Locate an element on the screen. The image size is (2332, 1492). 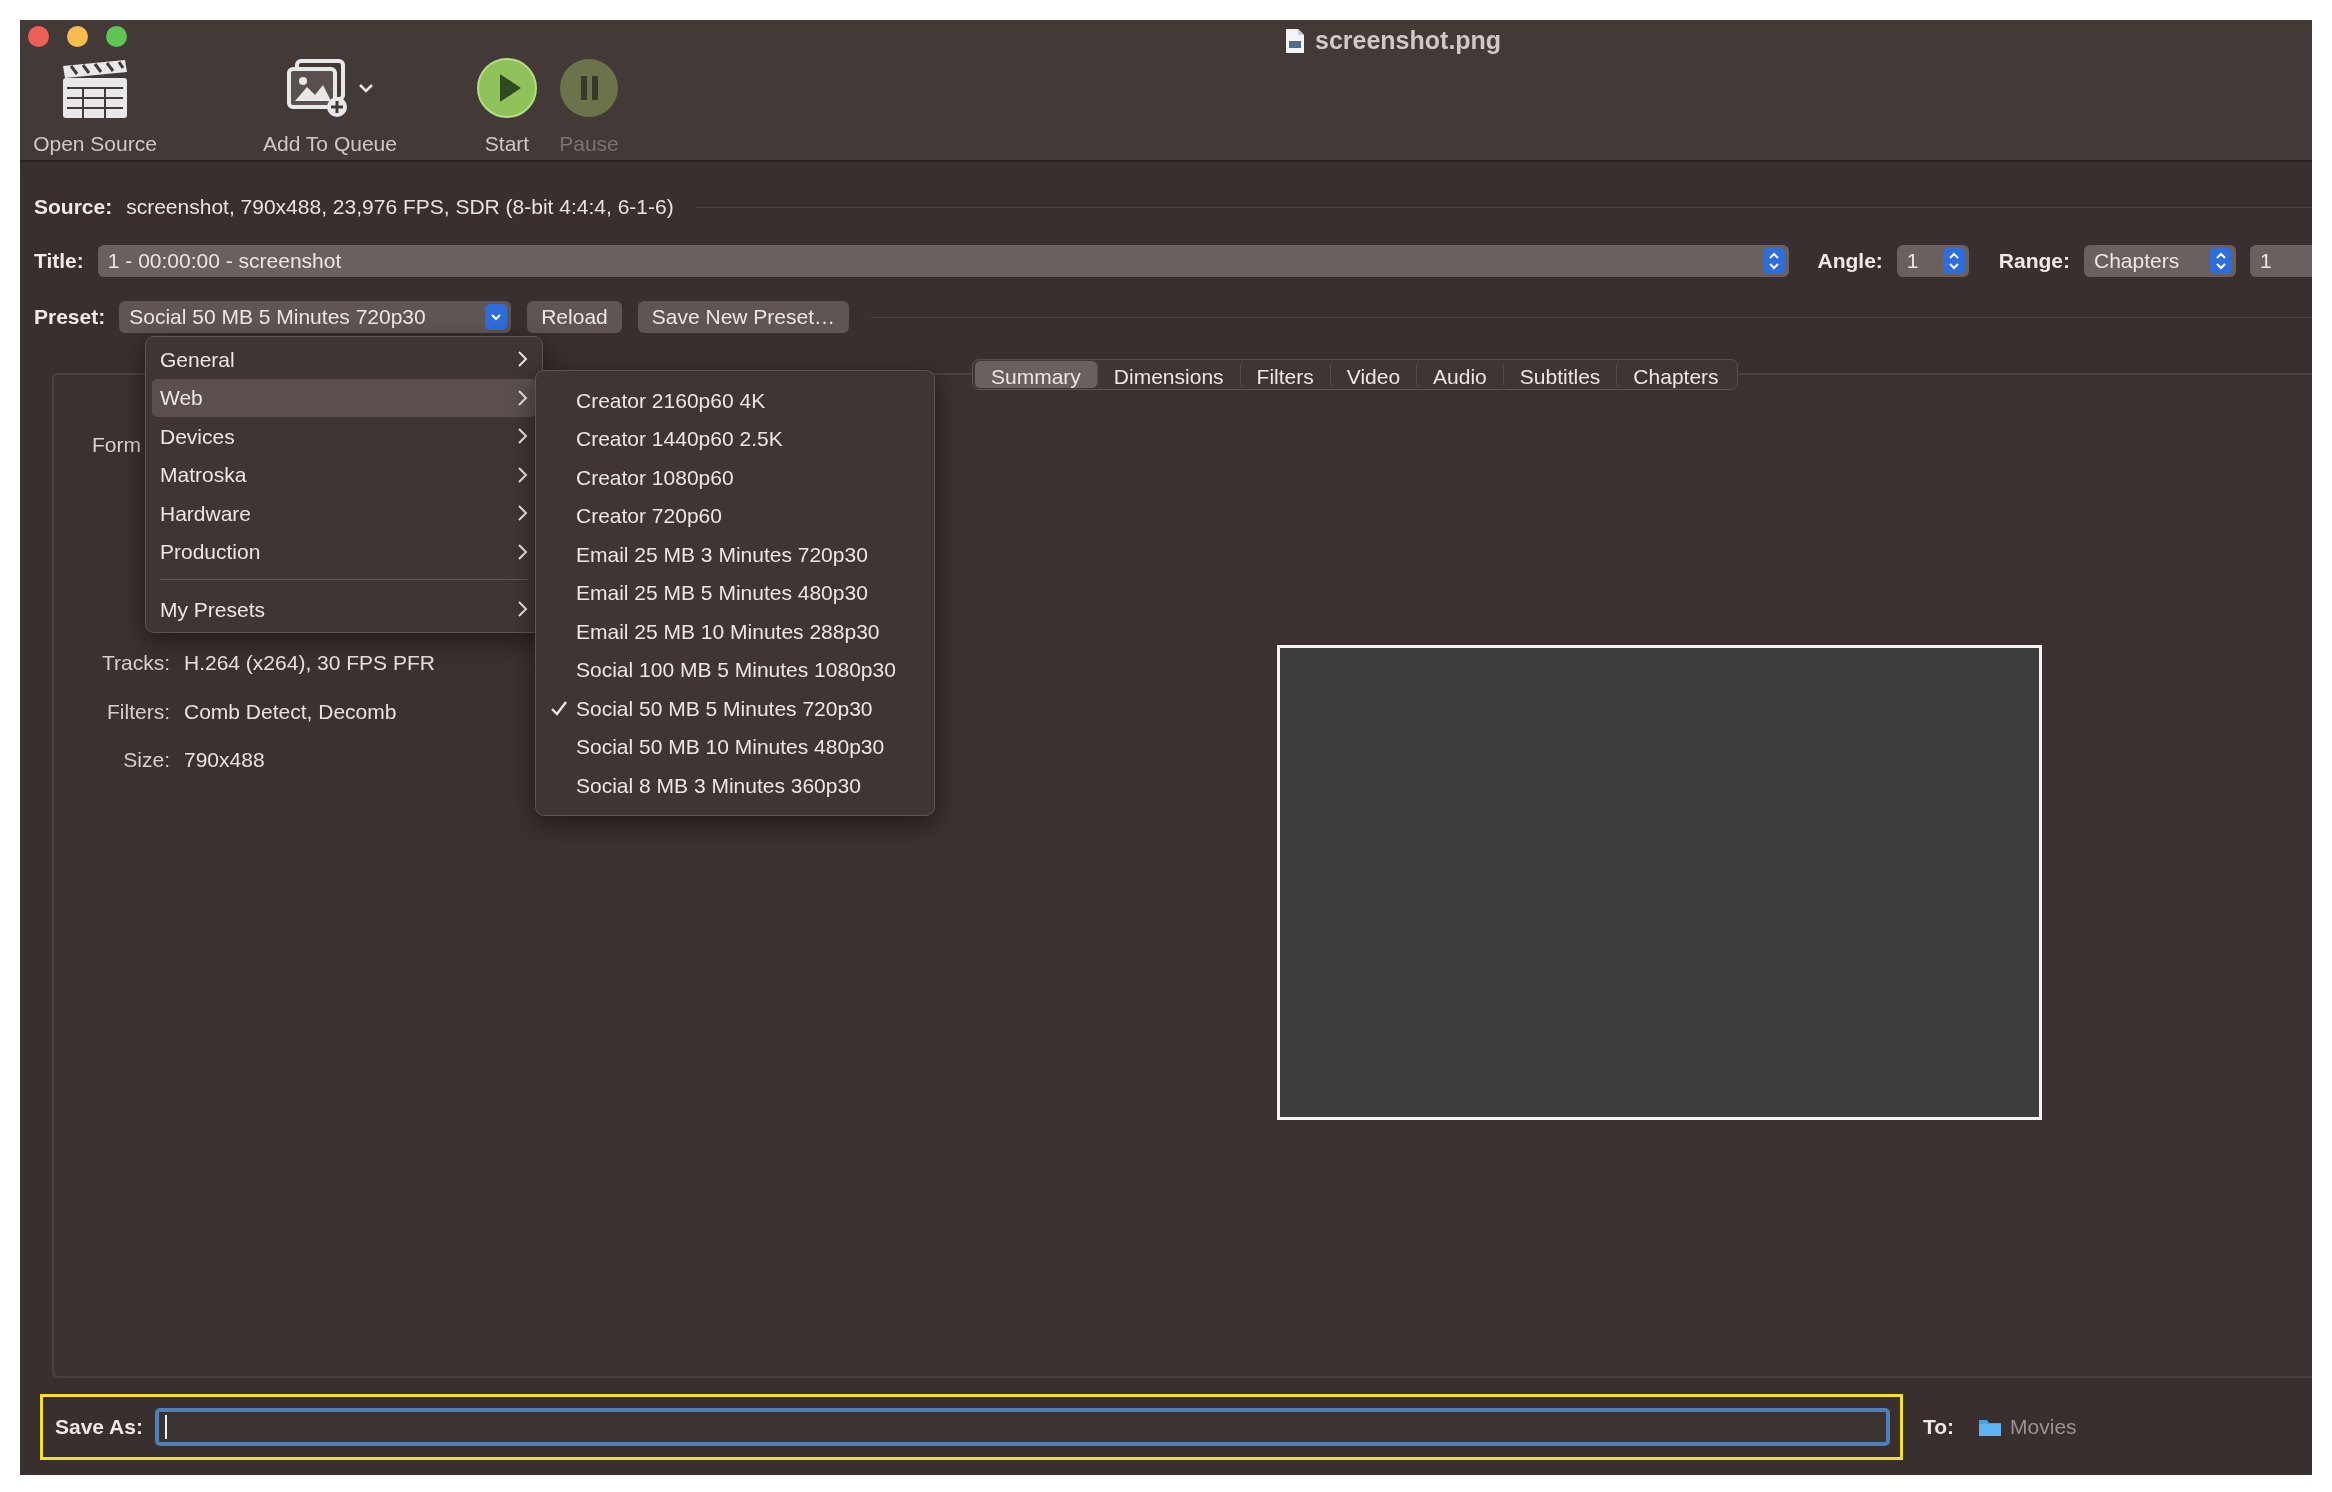
tab: Audio is located at coordinates (1459, 374).